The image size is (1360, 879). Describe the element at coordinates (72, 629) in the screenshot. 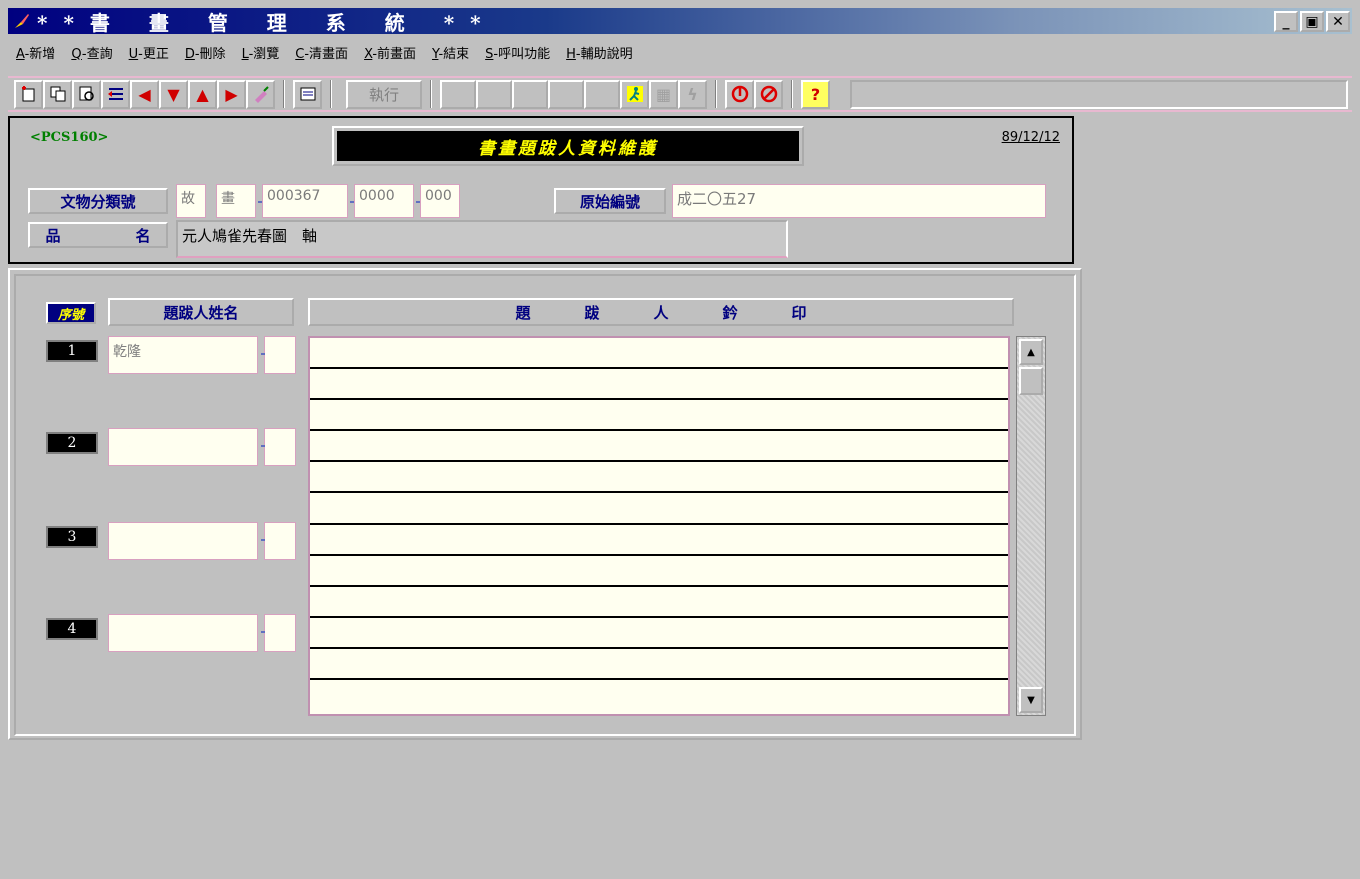

I see `row-number: 4` at that location.